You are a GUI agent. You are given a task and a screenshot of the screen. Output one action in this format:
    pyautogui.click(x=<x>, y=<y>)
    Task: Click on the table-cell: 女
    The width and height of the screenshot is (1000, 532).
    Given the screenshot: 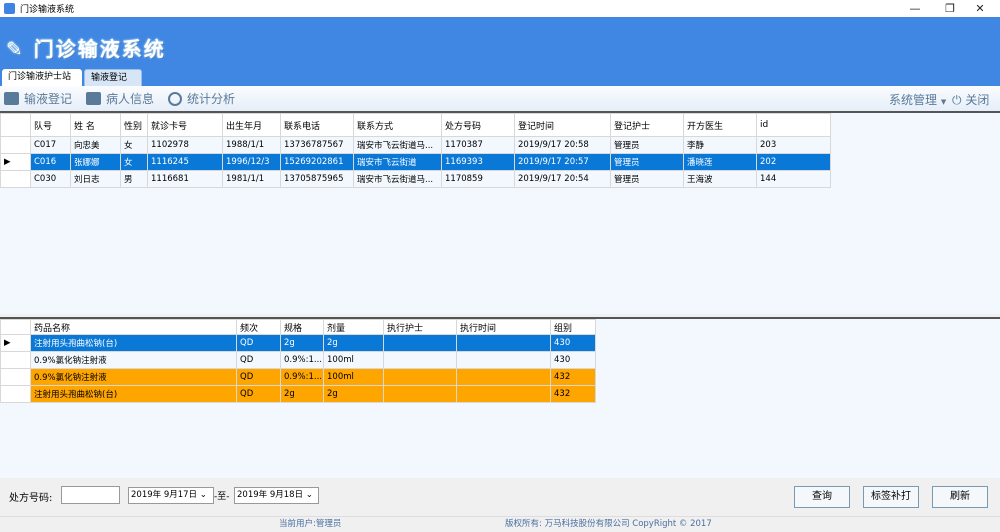 What is the action you would take?
    pyautogui.click(x=134, y=162)
    